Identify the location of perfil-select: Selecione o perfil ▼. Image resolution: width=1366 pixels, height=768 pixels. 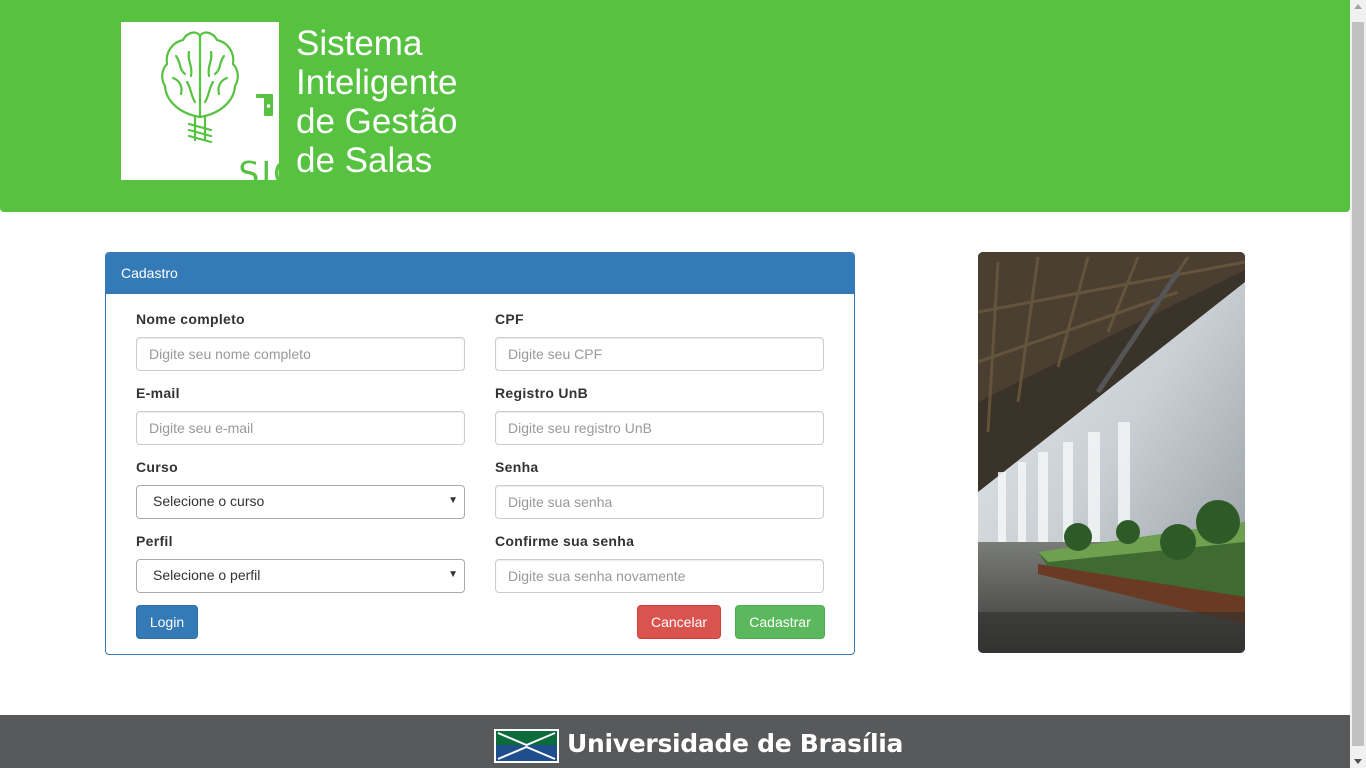
(300, 576).